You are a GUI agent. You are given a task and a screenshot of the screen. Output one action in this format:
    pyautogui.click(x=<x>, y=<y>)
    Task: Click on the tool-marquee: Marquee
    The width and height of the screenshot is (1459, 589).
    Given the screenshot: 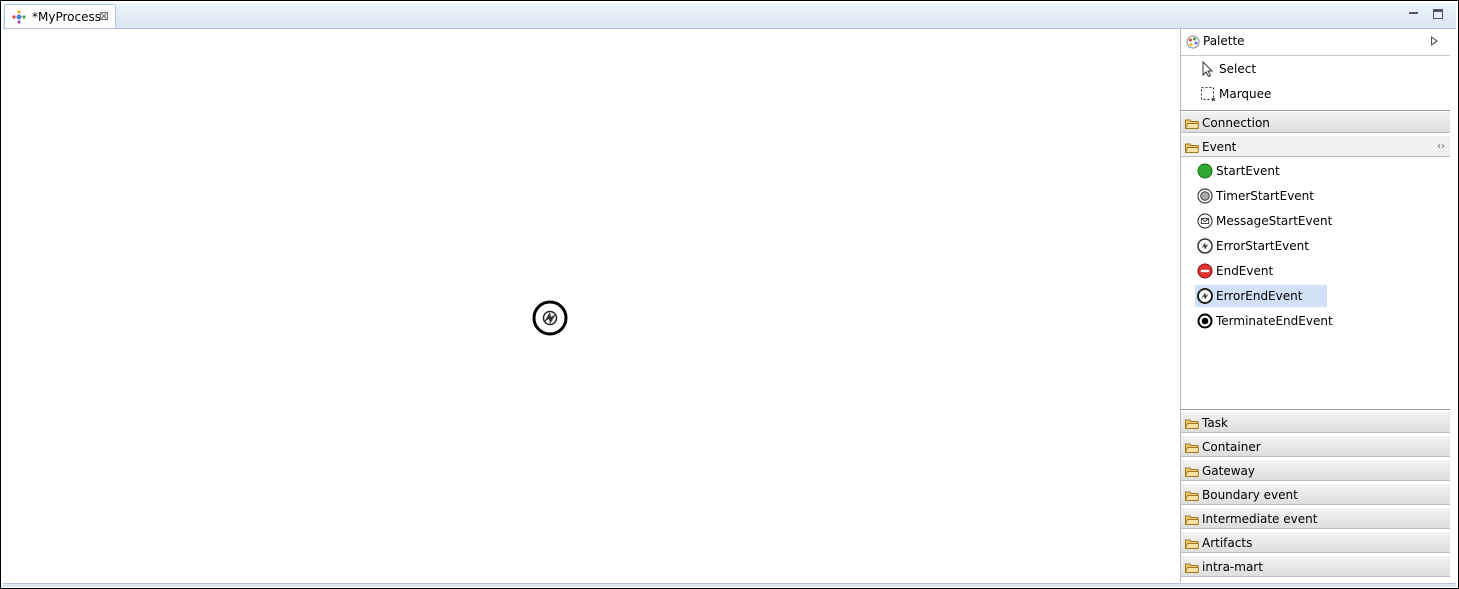 What is the action you would take?
    pyautogui.click(x=1260, y=94)
    